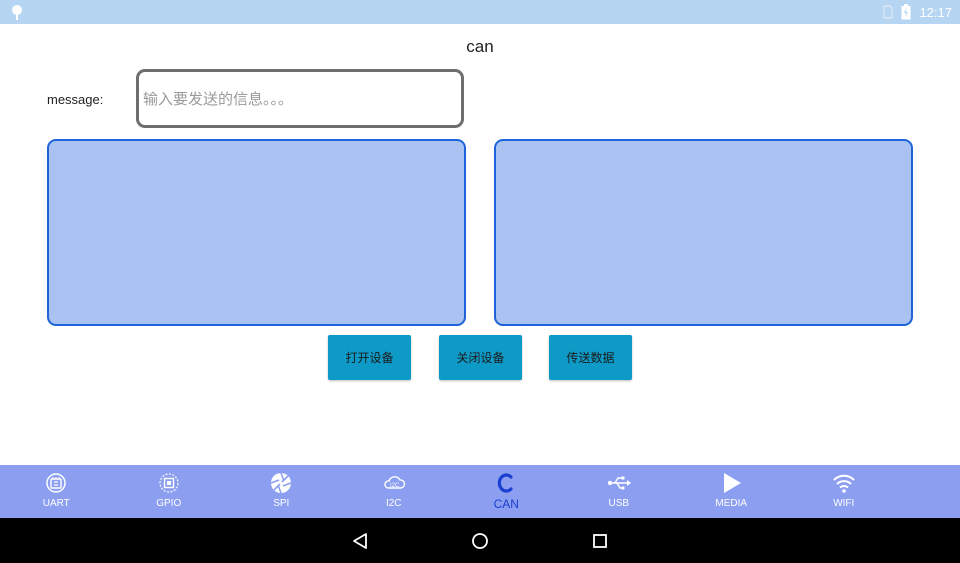 The image size is (960, 563). Describe the element at coordinates (480, 357) in the screenshot. I see `close-device-button: 关闭设备` at that location.